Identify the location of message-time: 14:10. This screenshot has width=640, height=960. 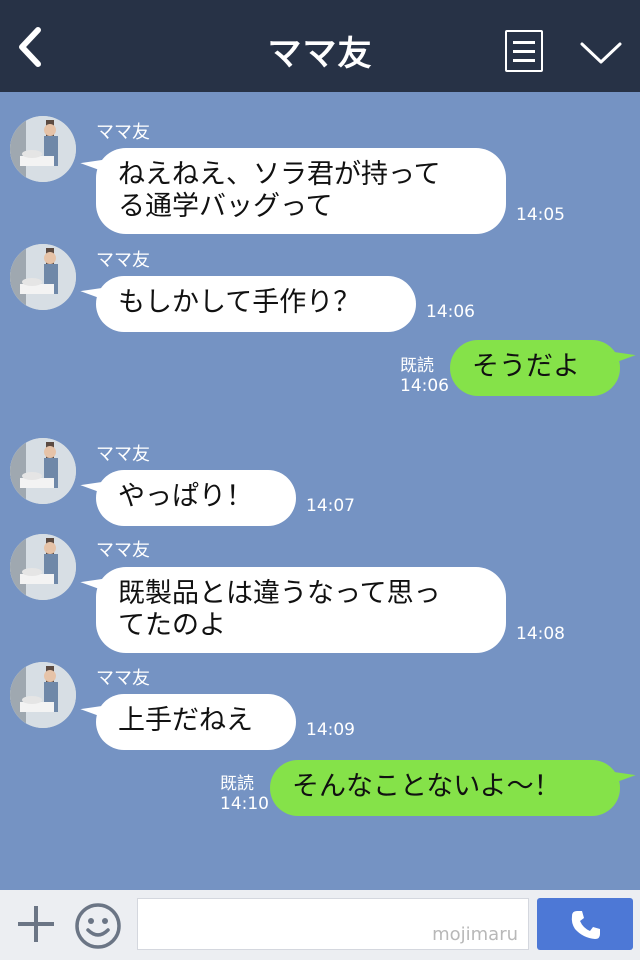
(244, 804).